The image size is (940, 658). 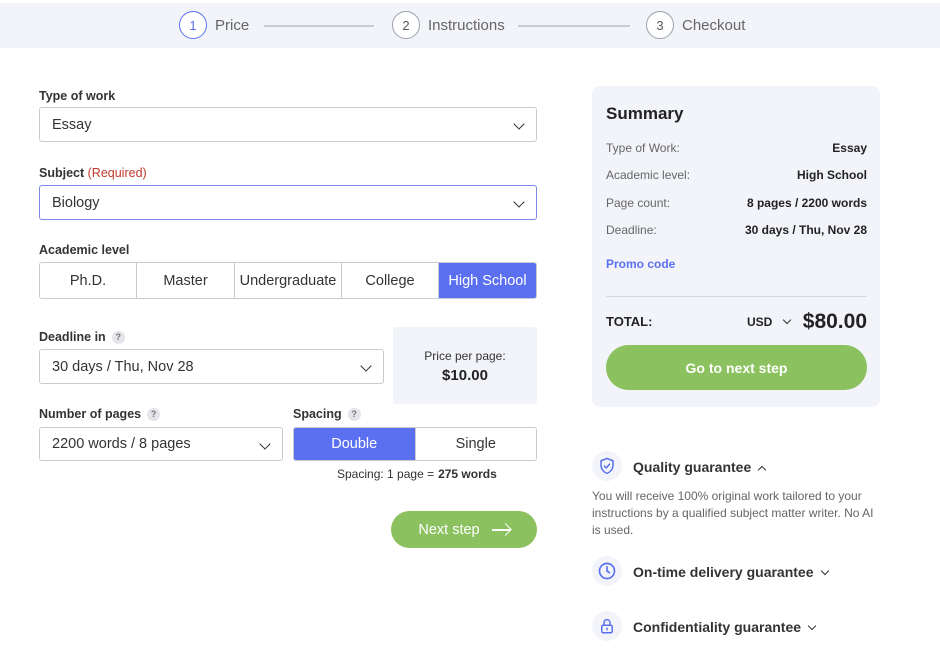 What do you see at coordinates (736, 296) in the screenshot?
I see `summary-divider` at bounding box center [736, 296].